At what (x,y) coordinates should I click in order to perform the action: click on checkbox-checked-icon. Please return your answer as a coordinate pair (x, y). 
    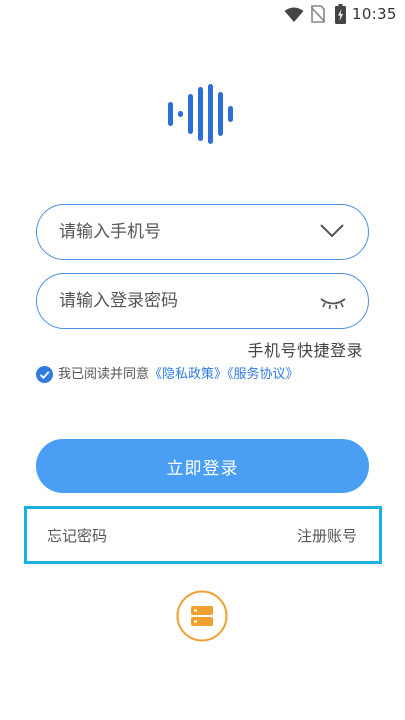
    Looking at the image, I should click on (44, 374).